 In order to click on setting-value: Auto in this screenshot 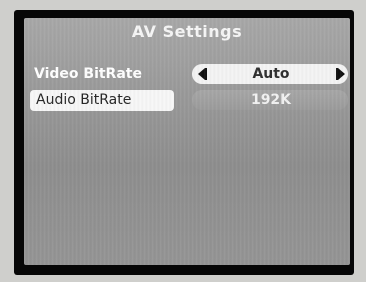, I will do `click(271, 74)`.